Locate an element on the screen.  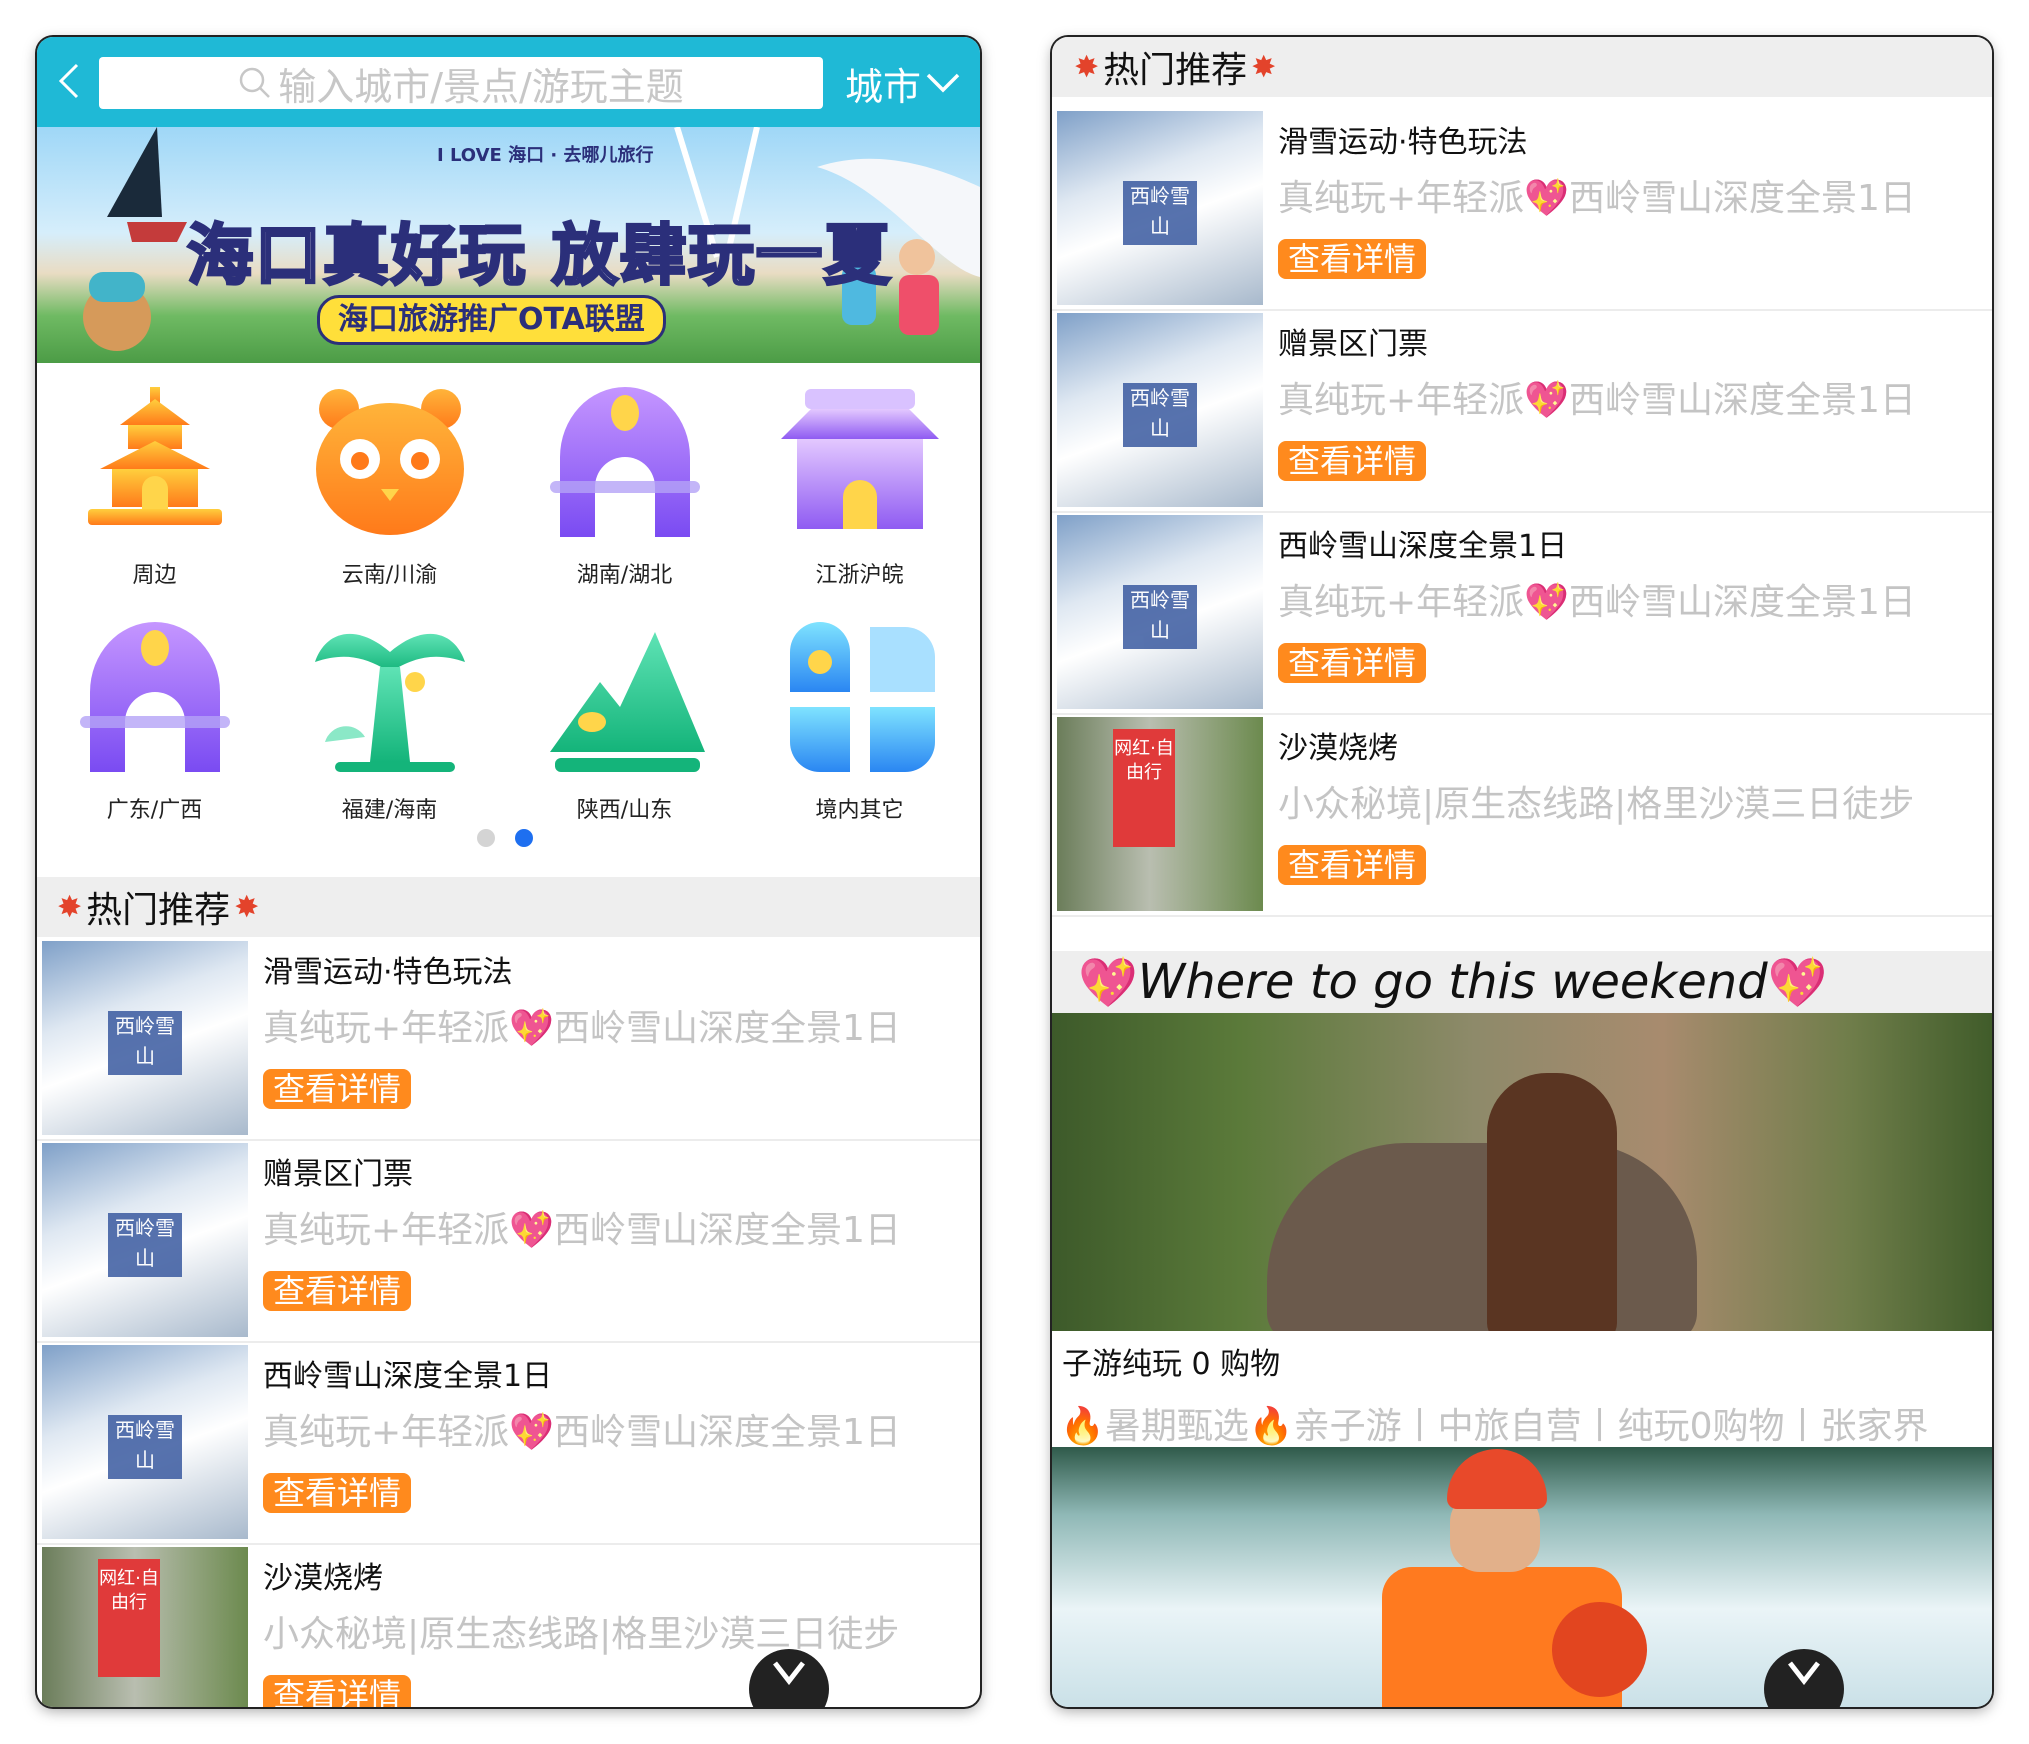
search-placeholder: 输入城市/景点/游玩主题 is located at coordinates (481, 86).